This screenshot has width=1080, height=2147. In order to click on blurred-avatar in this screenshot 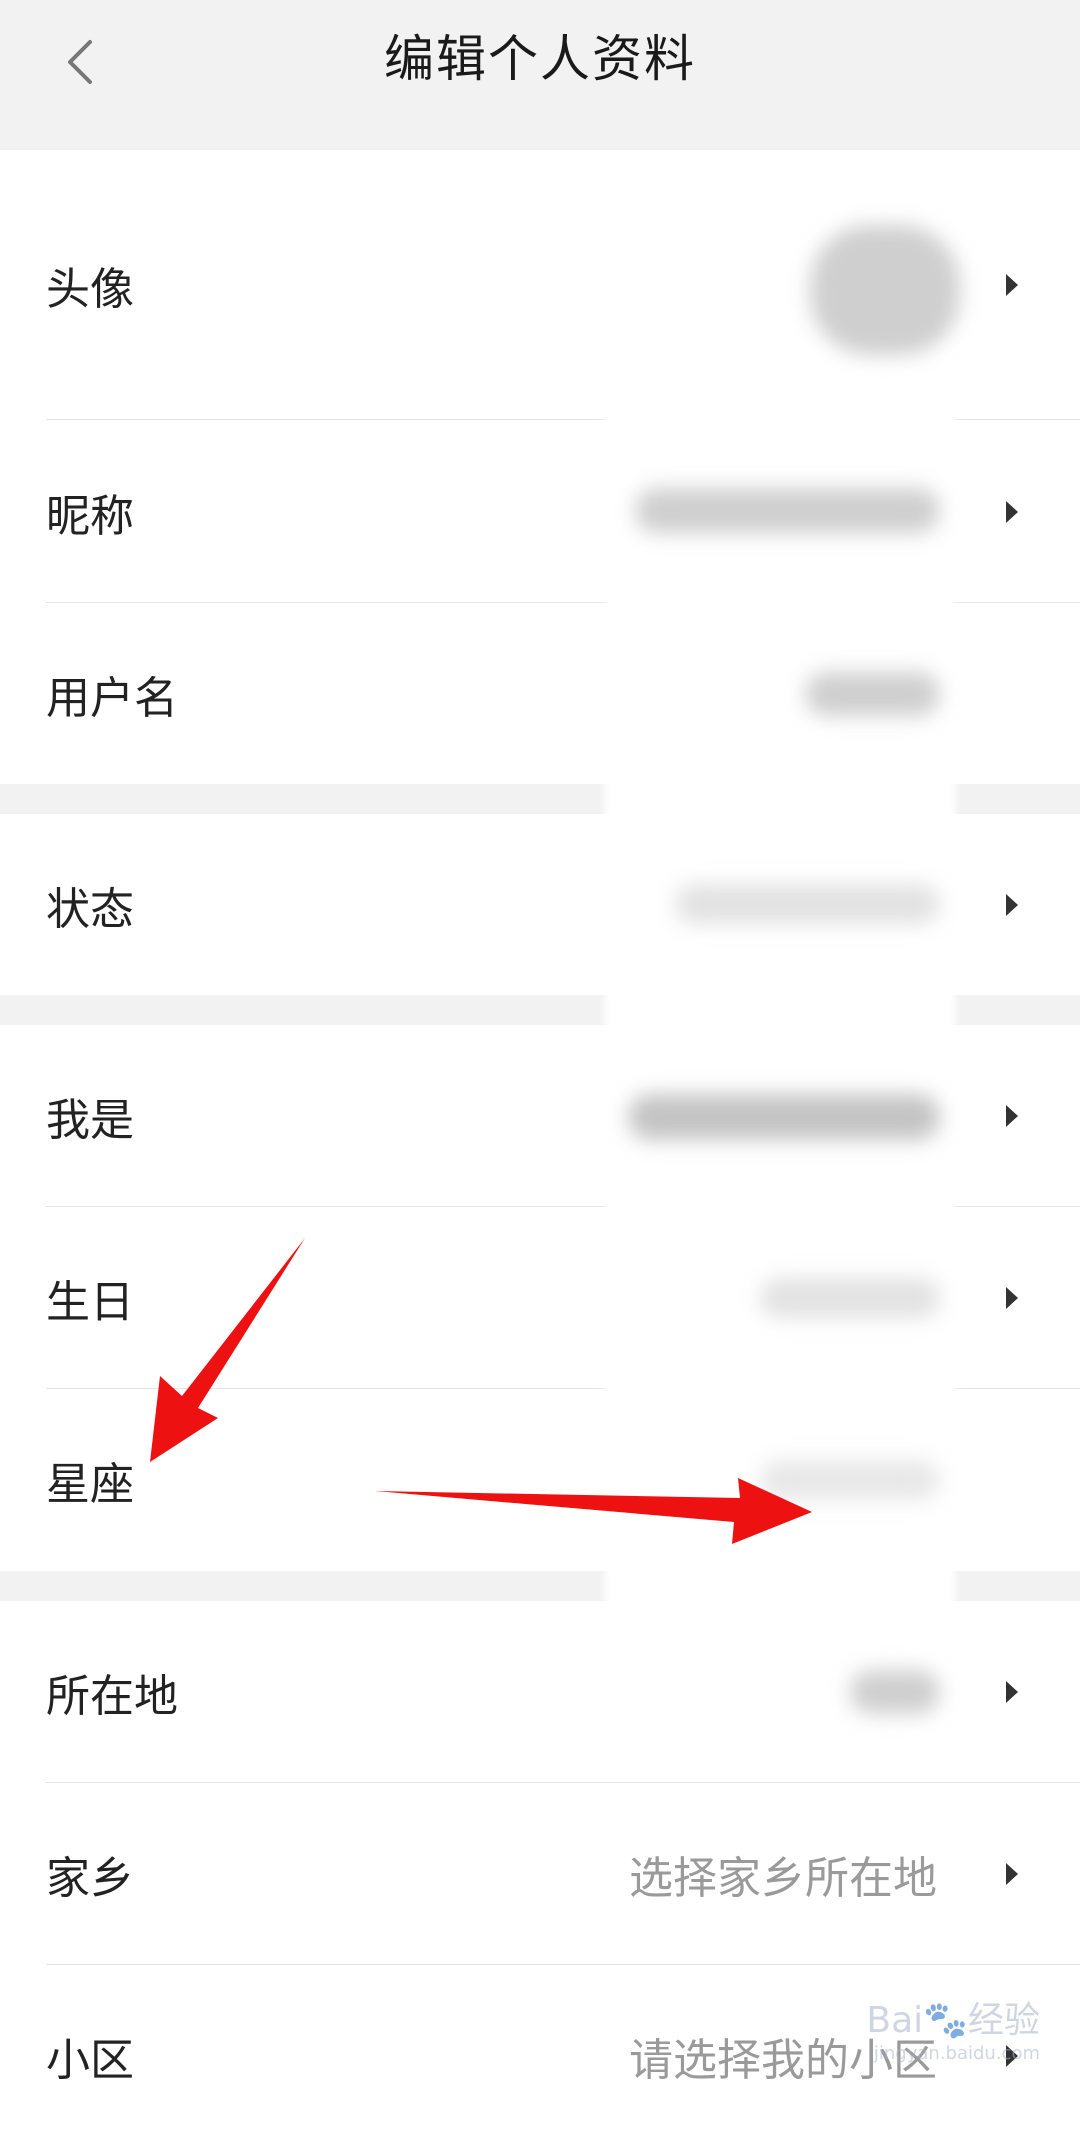, I will do `click(885, 290)`.